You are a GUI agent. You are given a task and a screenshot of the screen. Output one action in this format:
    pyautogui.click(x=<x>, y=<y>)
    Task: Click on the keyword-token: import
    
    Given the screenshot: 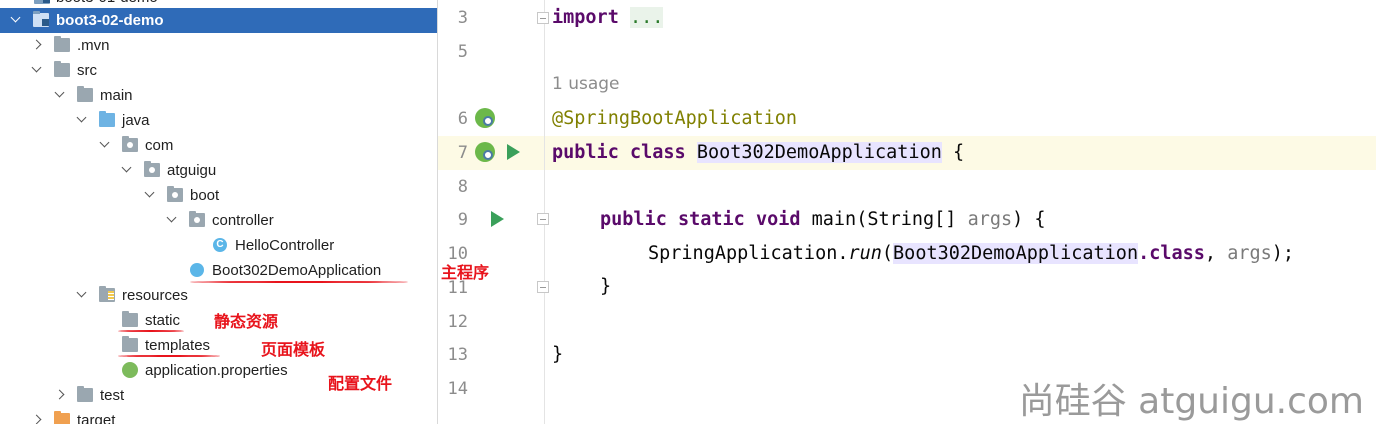 What is the action you would take?
    pyautogui.click(x=585, y=17)
    